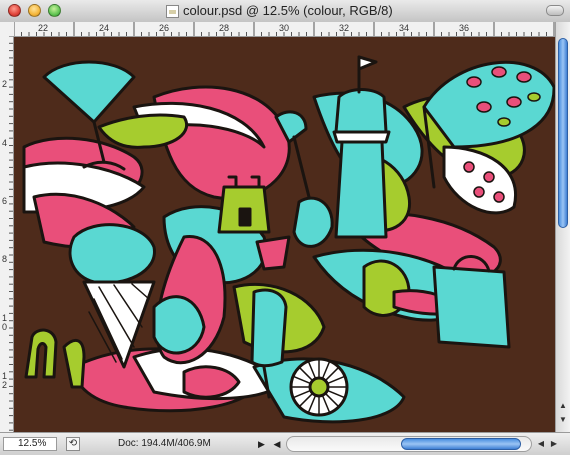 Image resolution: width=570 pixels, height=455 pixels. I want to click on scroll-left-icon: ◀, so click(541, 444).